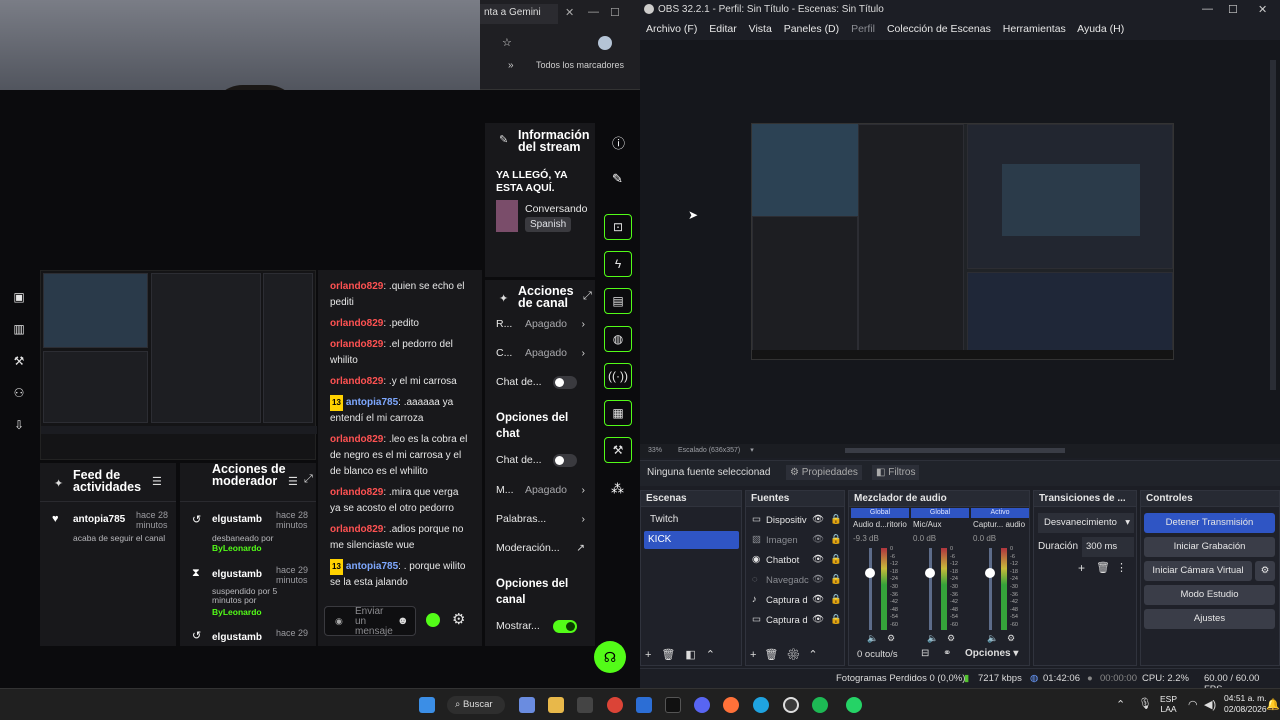 This screenshot has height=720, width=1280. I want to click on source-item: ▧ Imagen 👁 🔒, so click(797, 541).